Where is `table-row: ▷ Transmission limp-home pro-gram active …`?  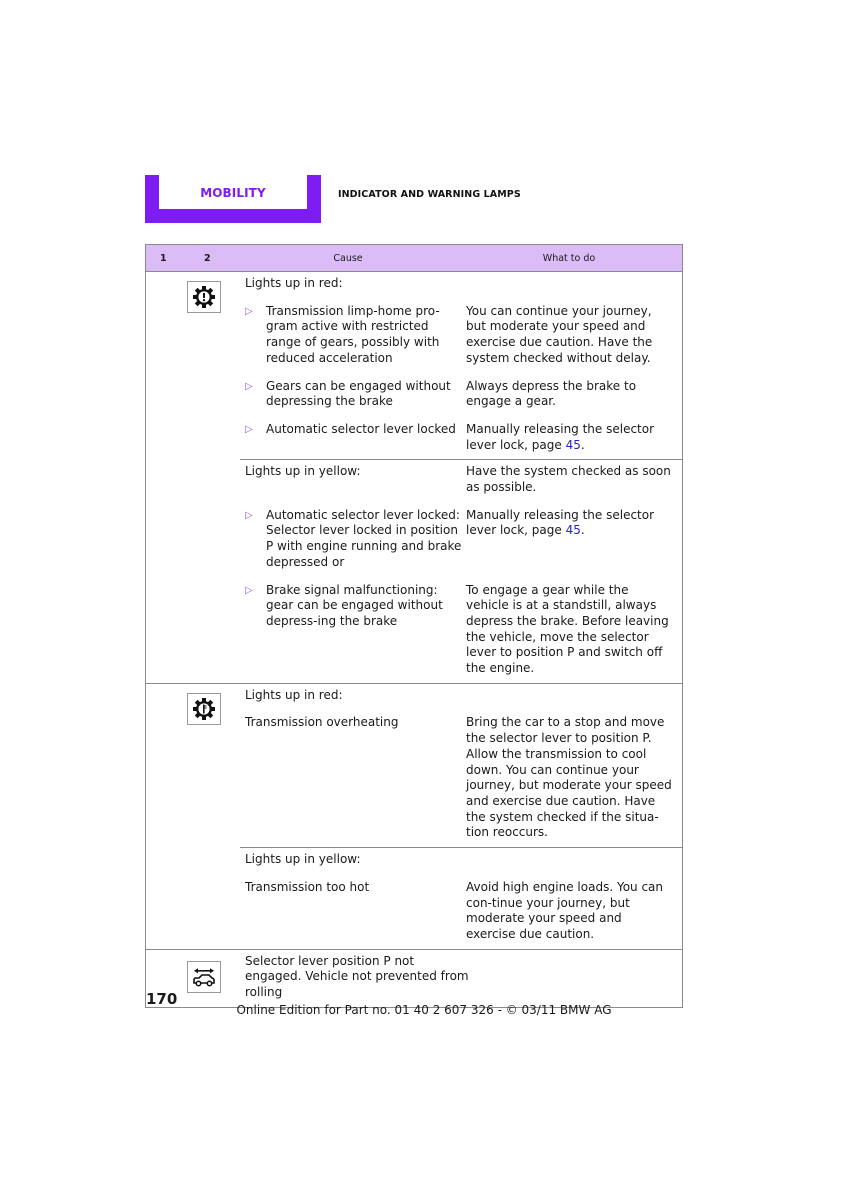
table-row: ▷ Transmission limp-home pro-gram active … is located at coordinates (449, 334).